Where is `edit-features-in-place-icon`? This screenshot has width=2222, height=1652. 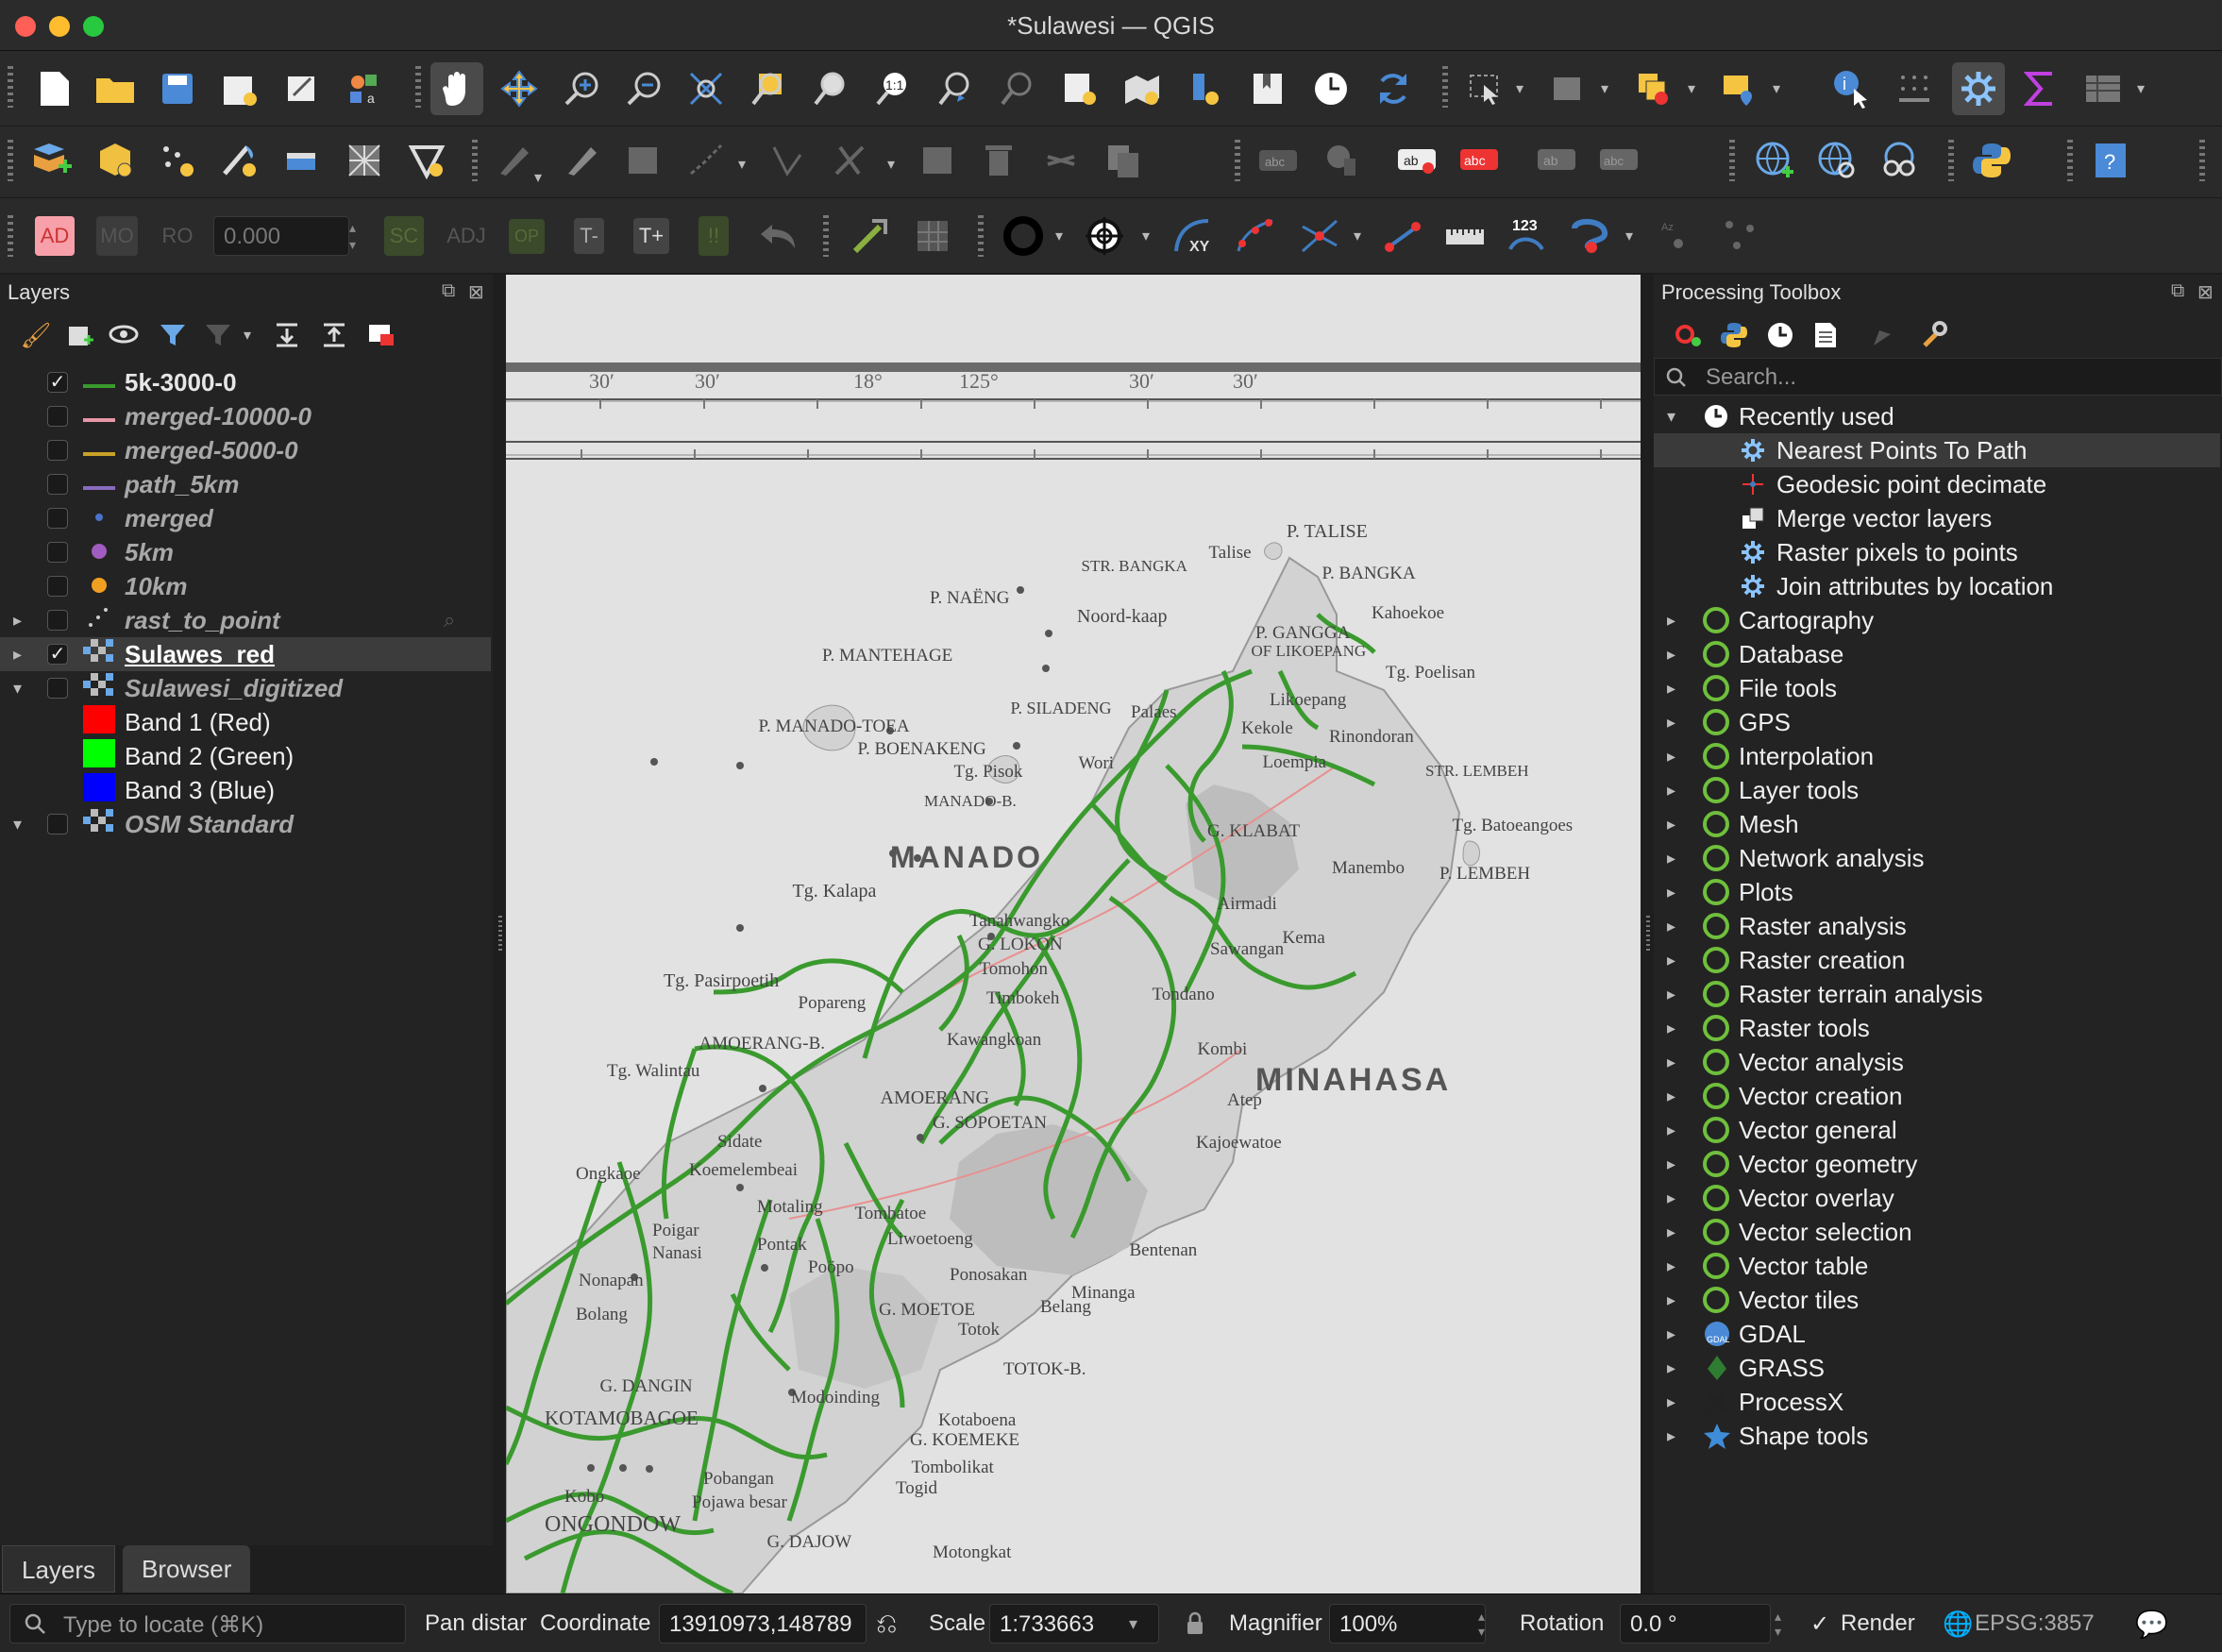
edit-features-in-place-icon is located at coordinates (1884, 335).